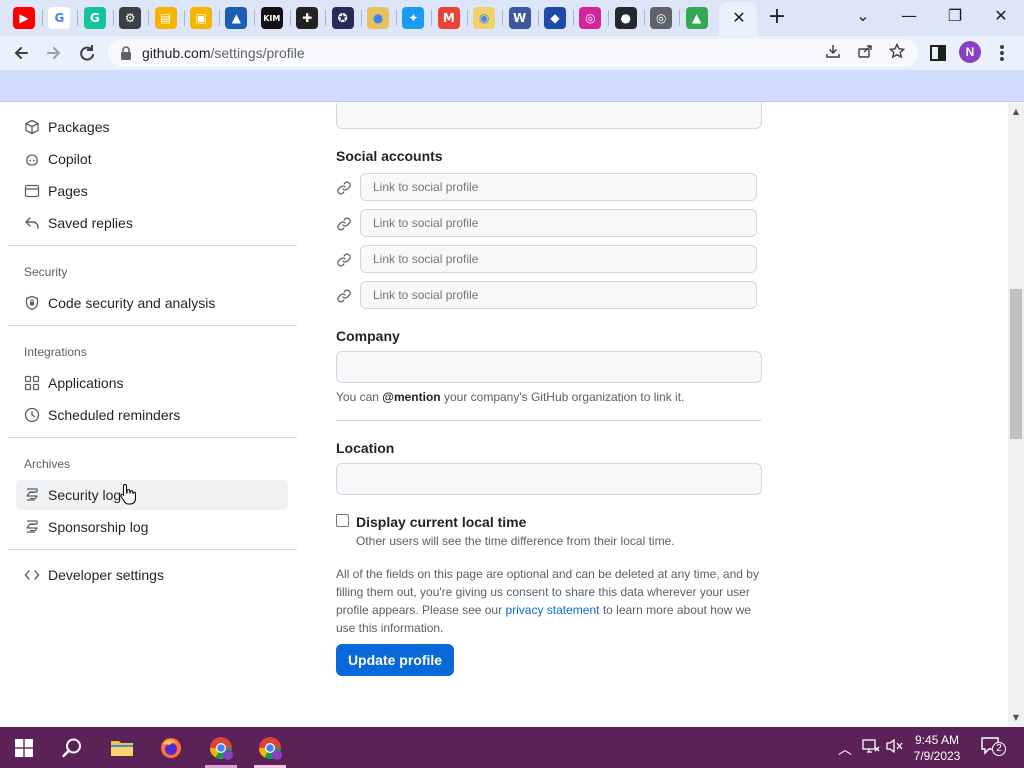 The width and height of the screenshot is (1024, 768). Describe the element at coordinates (1001, 17) in the screenshot. I see `window-close-button: ✕` at that location.